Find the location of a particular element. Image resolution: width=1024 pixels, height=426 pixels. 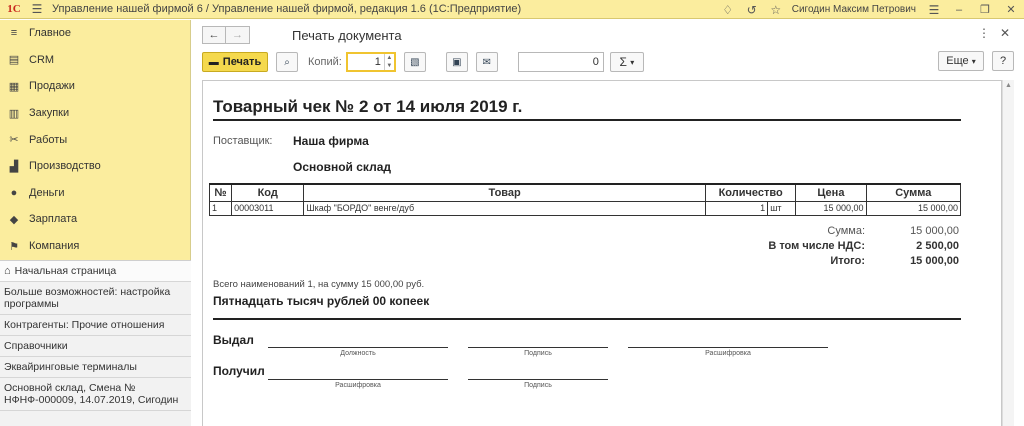

caption-signature: Подпись is located at coordinates (538, 385).